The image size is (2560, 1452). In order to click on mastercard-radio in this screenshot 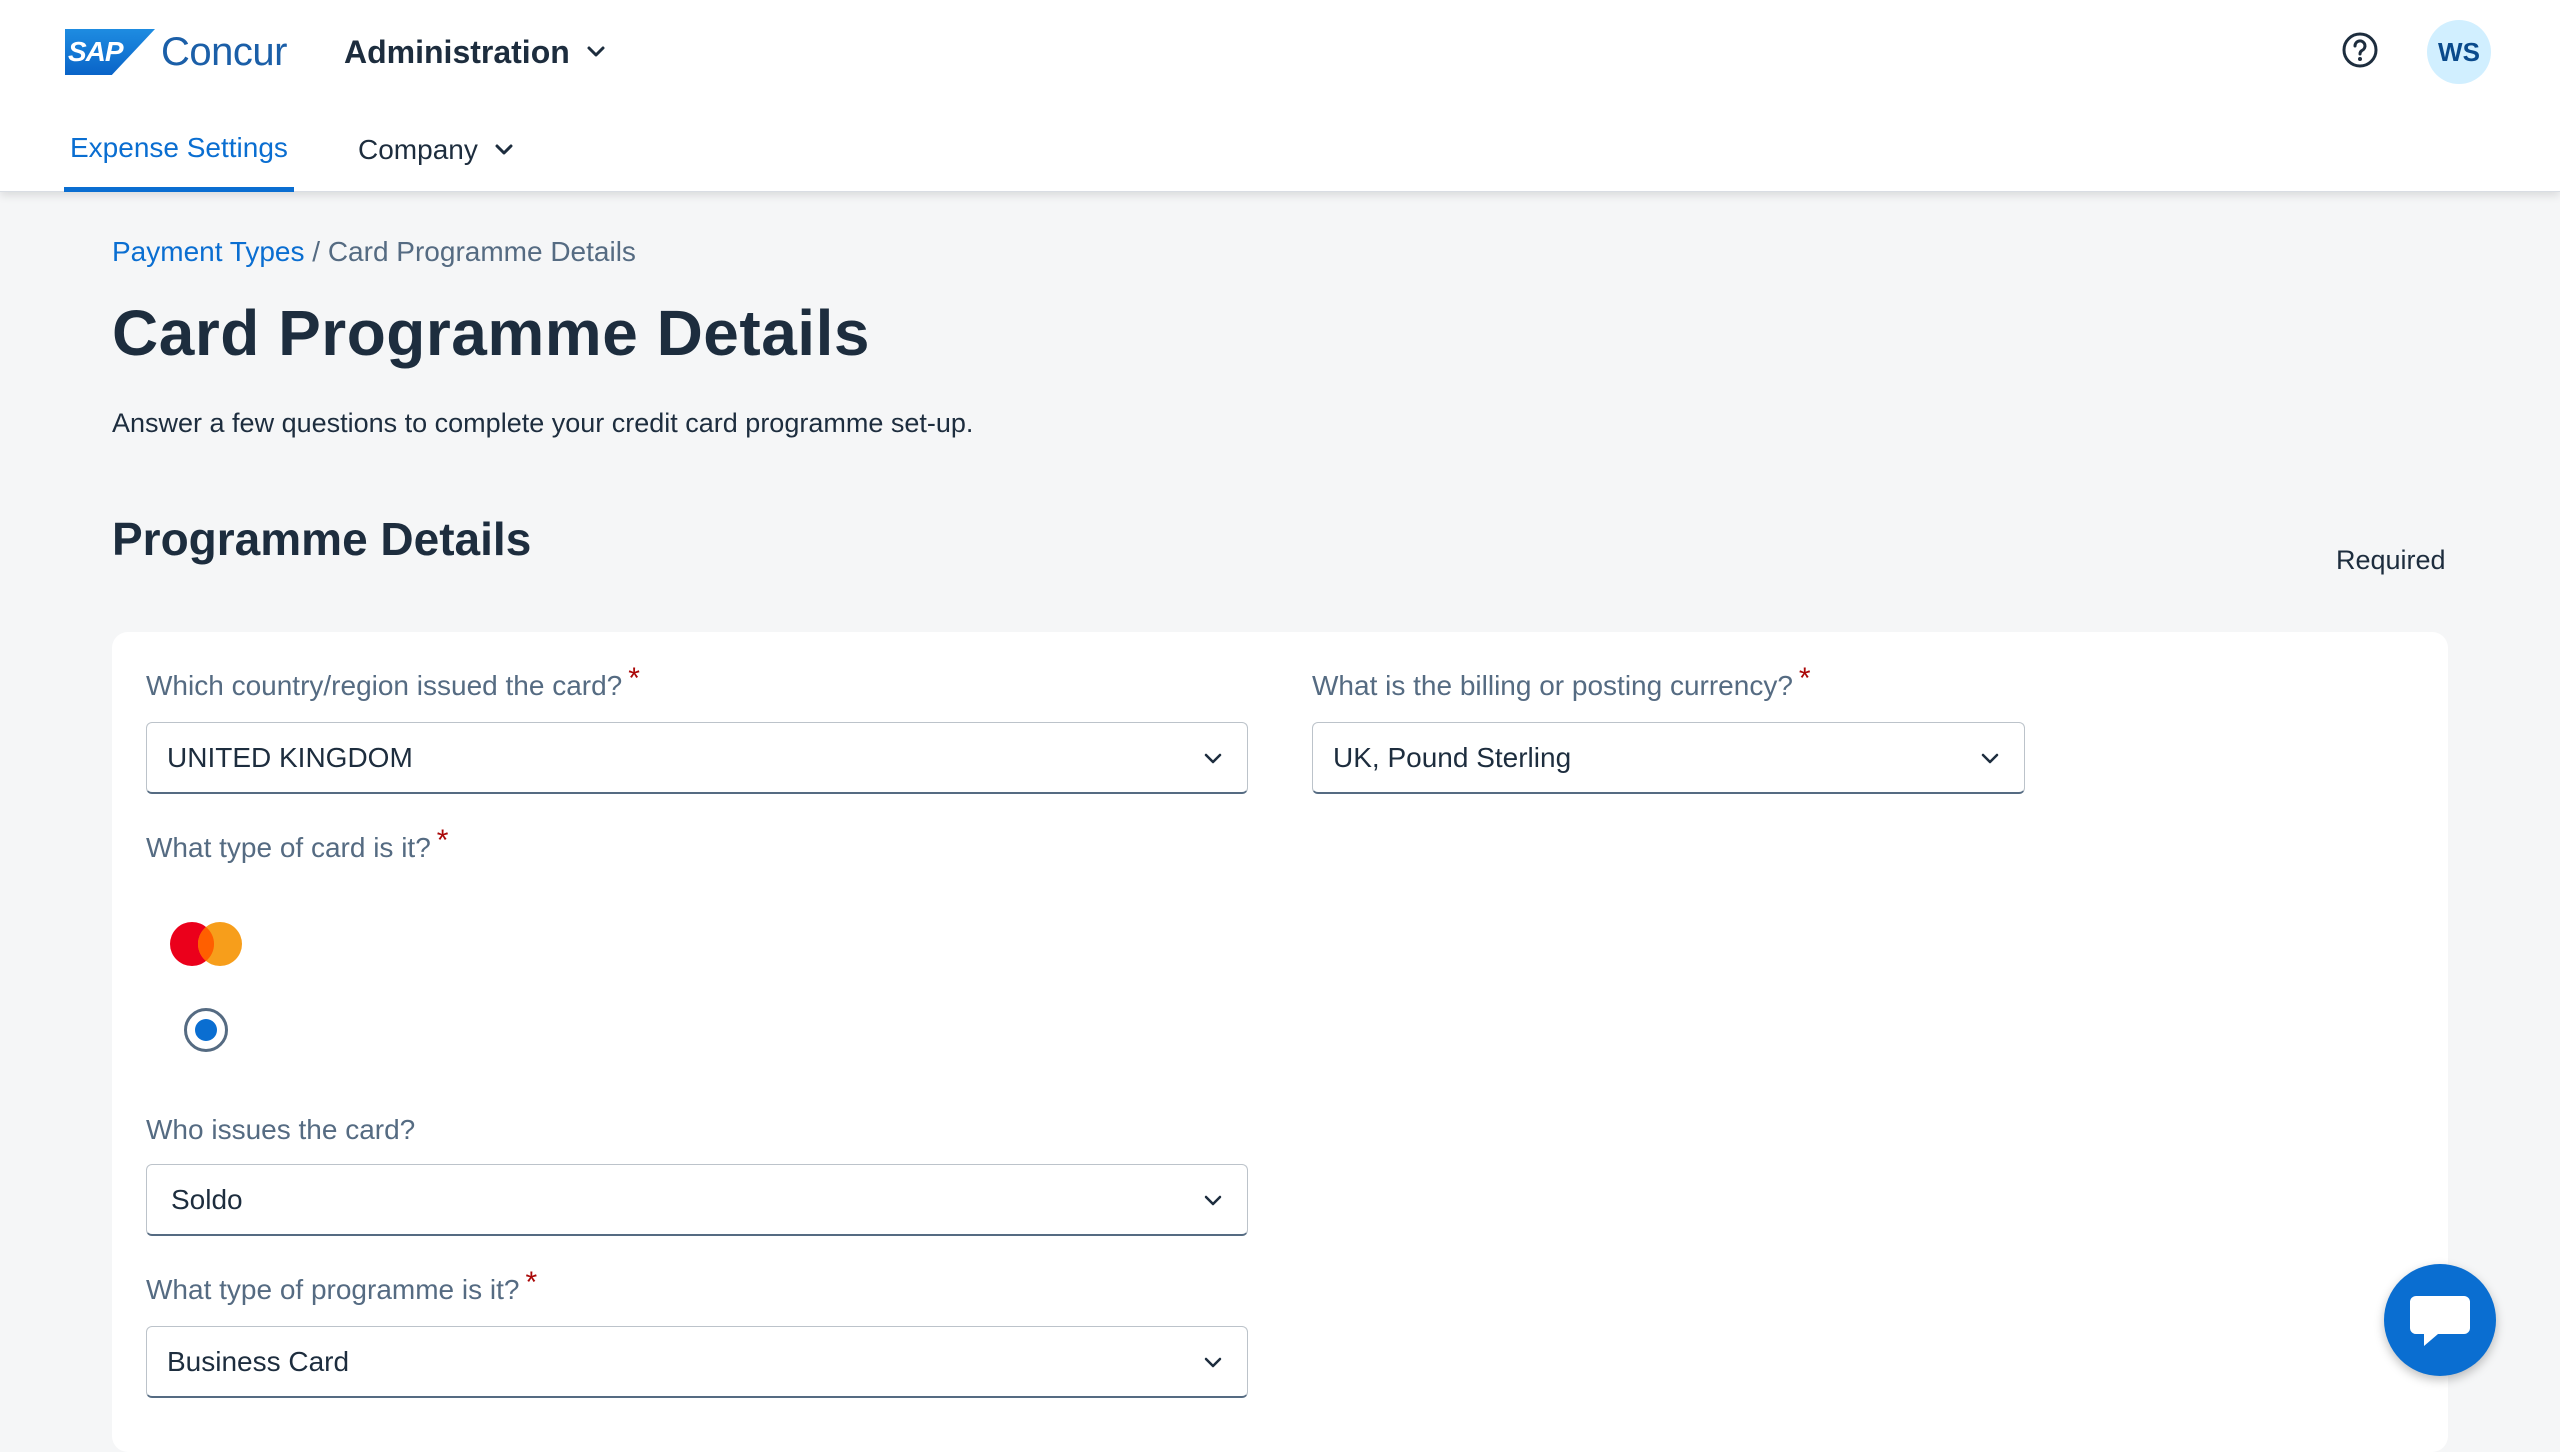, I will do `click(206, 1030)`.